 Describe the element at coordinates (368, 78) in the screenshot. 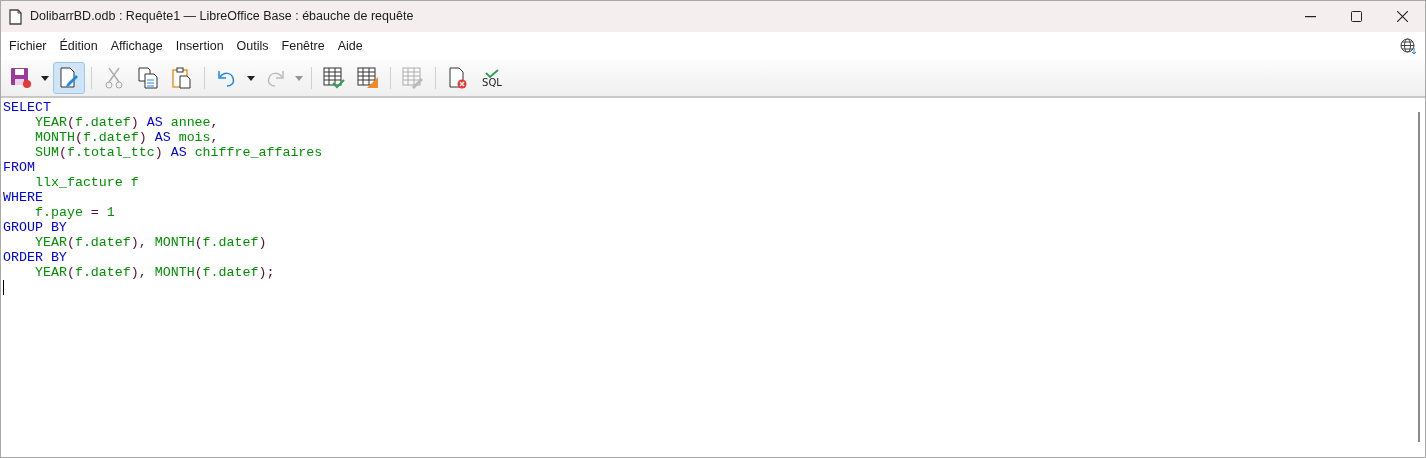

I see `table-design-icon` at that location.